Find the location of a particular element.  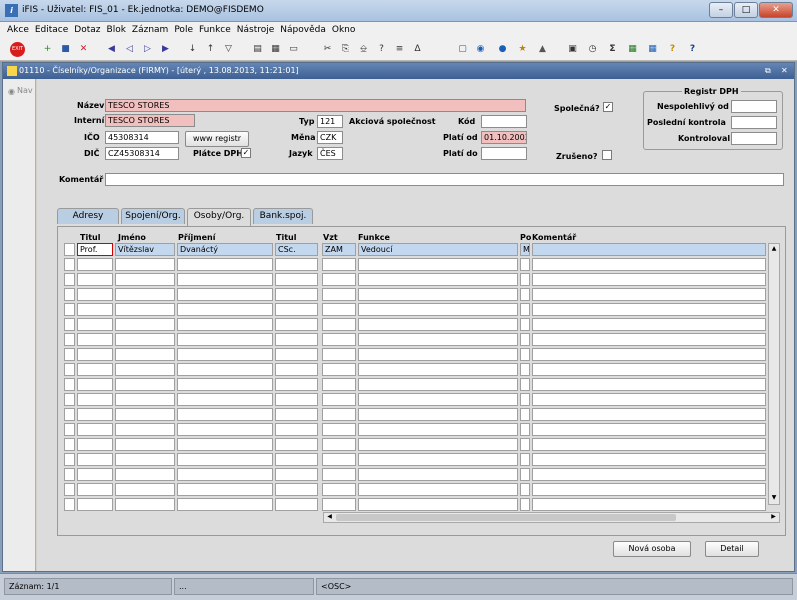

menu-editace: Editace is located at coordinates (51, 30).